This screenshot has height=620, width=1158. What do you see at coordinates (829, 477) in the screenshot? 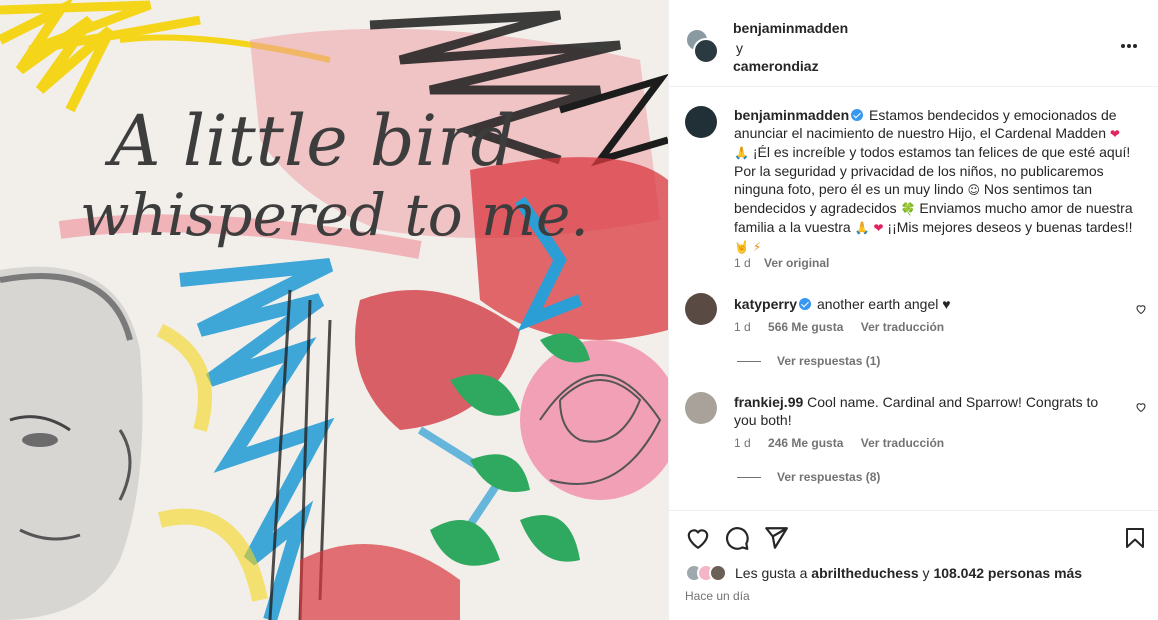
I see `view-replies-label: Ver respuestas (8)` at bounding box center [829, 477].